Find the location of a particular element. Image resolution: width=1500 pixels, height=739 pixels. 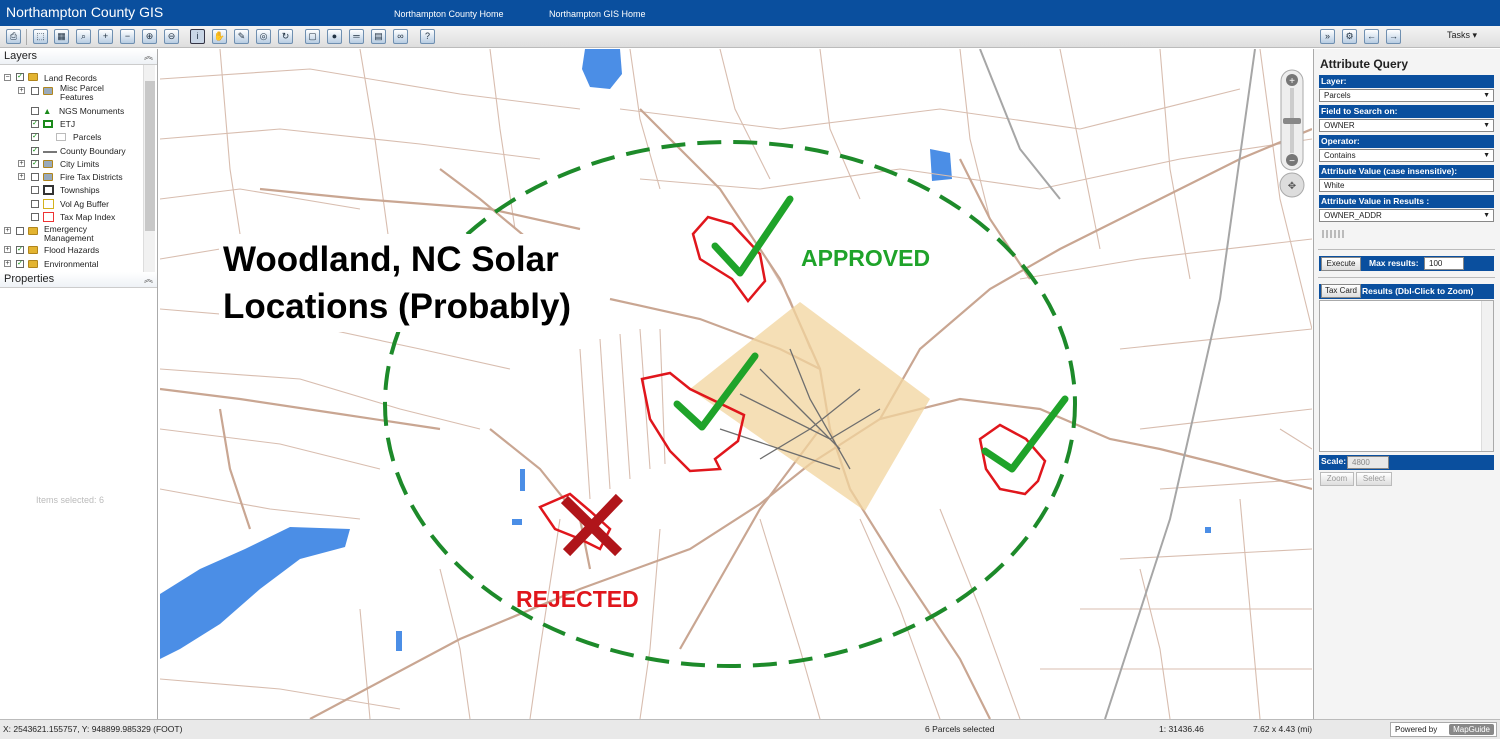

pan-icon: ✋ is located at coordinates (219, 36).